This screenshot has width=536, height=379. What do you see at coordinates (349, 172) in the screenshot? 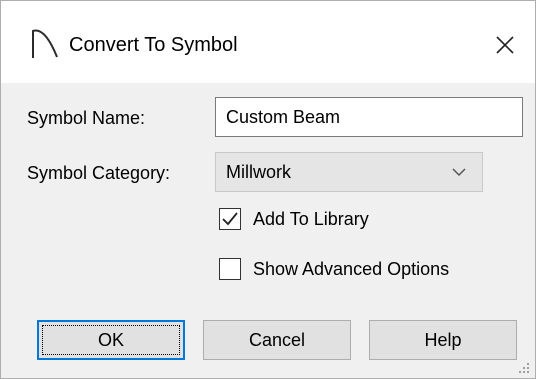
I see `symbol-category-select: Millwork` at bounding box center [349, 172].